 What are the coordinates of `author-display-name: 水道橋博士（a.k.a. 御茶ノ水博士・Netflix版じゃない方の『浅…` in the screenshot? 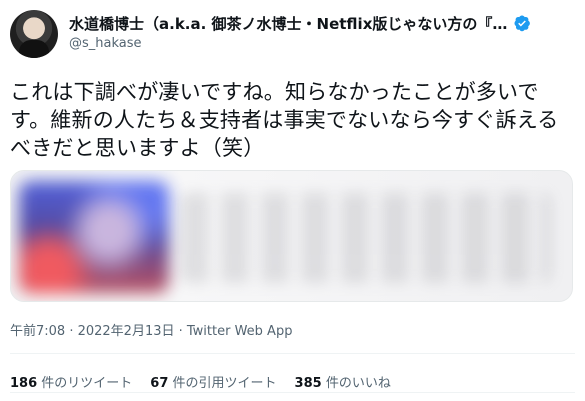 It's located at (289, 23).